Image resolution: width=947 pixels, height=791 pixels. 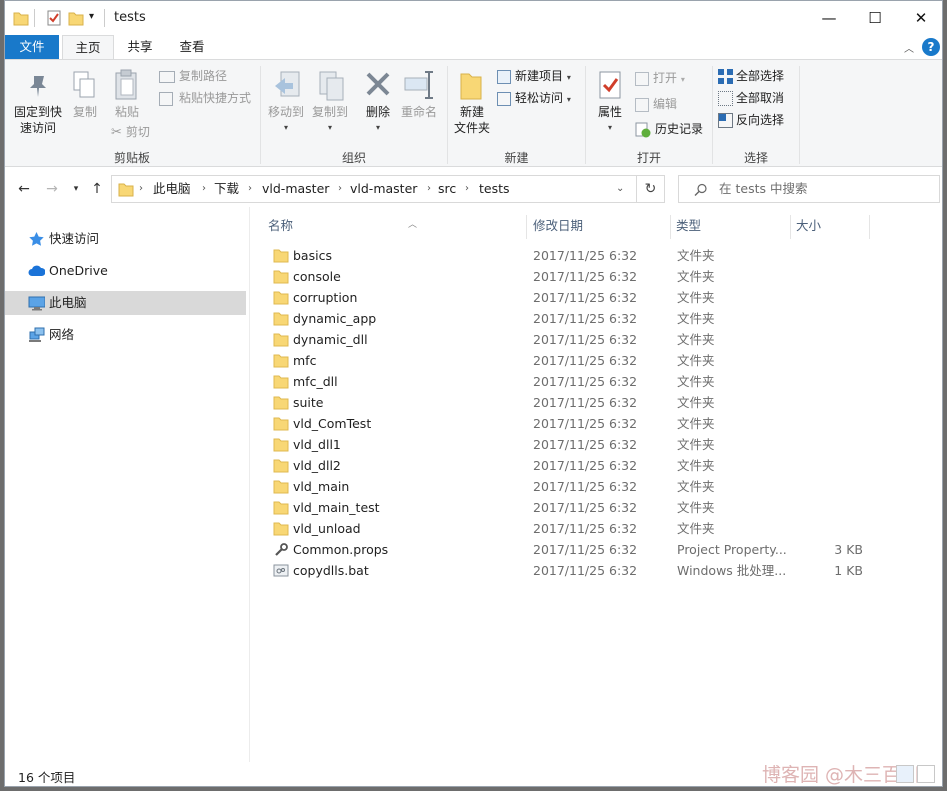 I want to click on properties-button: 属性 ▾, so click(x=610, y=120).